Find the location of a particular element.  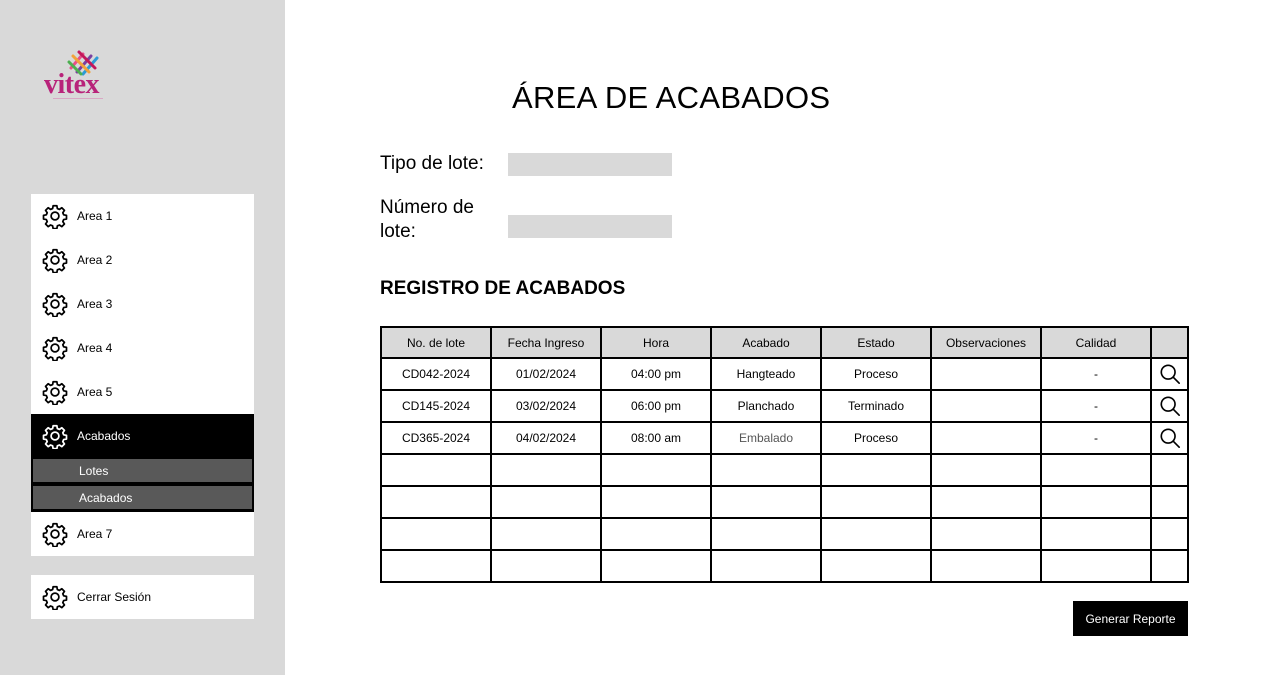

numero-lote-label: Número de lote: is located at coordinates (427, 219).